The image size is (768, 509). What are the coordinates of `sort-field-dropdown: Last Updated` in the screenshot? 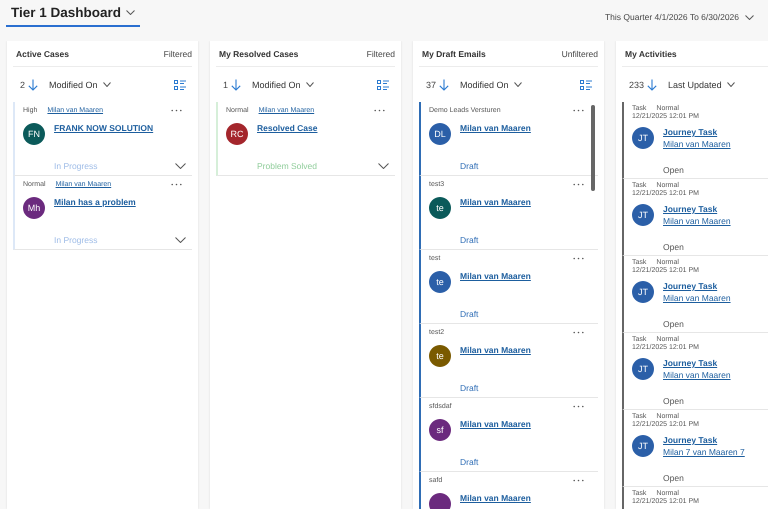 It's located at (701, 85).